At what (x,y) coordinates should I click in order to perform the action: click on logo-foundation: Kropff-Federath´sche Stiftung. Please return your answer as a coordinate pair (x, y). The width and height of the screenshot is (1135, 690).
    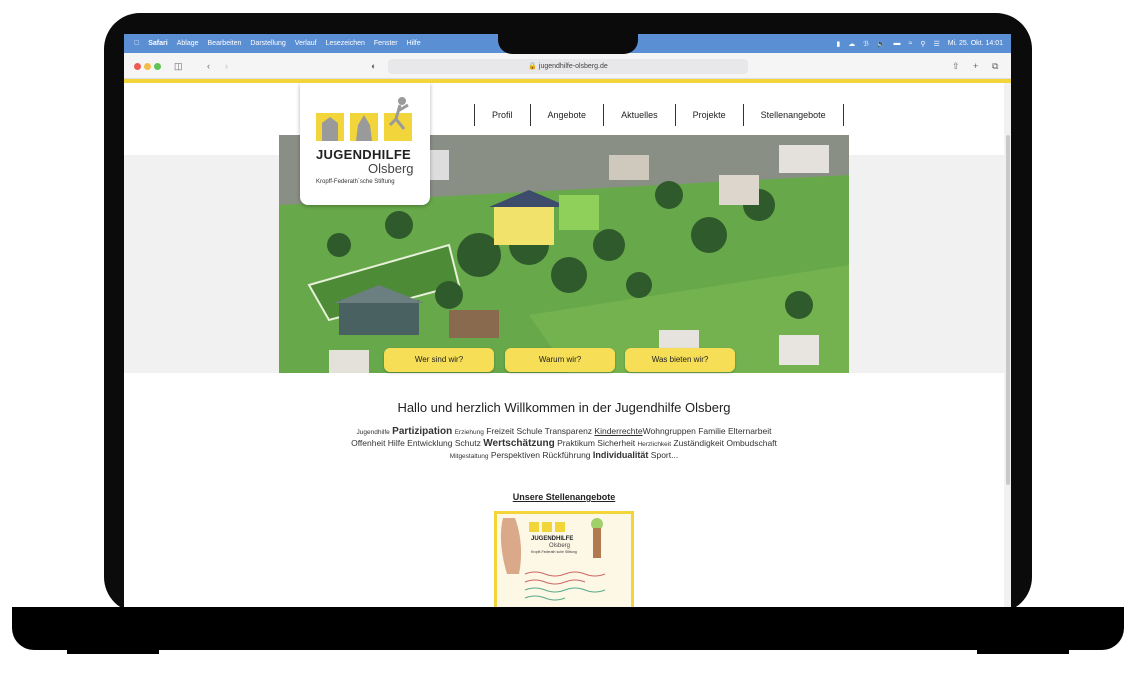
    Looking at the image, I should click on (355, 182).